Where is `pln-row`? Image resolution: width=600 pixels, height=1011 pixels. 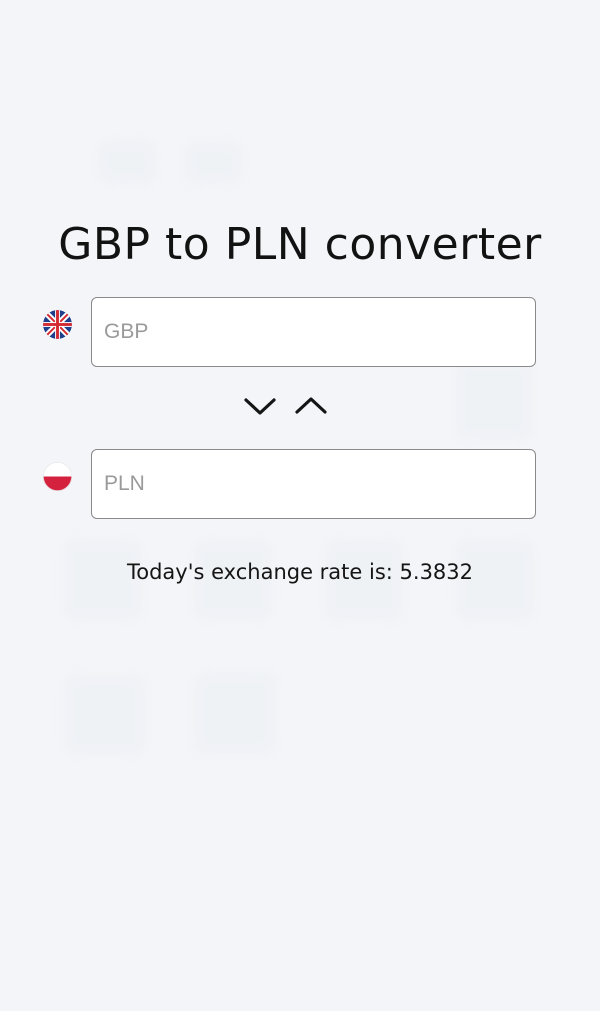 pln-row is located at coordinates (300, 484).